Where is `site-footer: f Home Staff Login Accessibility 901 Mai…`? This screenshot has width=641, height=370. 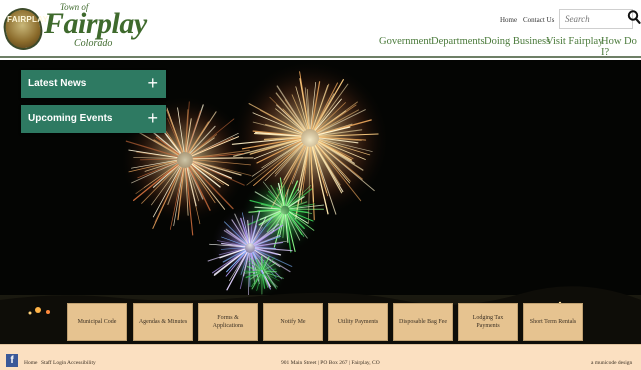
site-footer: f Home Staff Login Accessibility 901 Mai… is located at coordinates (320, 357).